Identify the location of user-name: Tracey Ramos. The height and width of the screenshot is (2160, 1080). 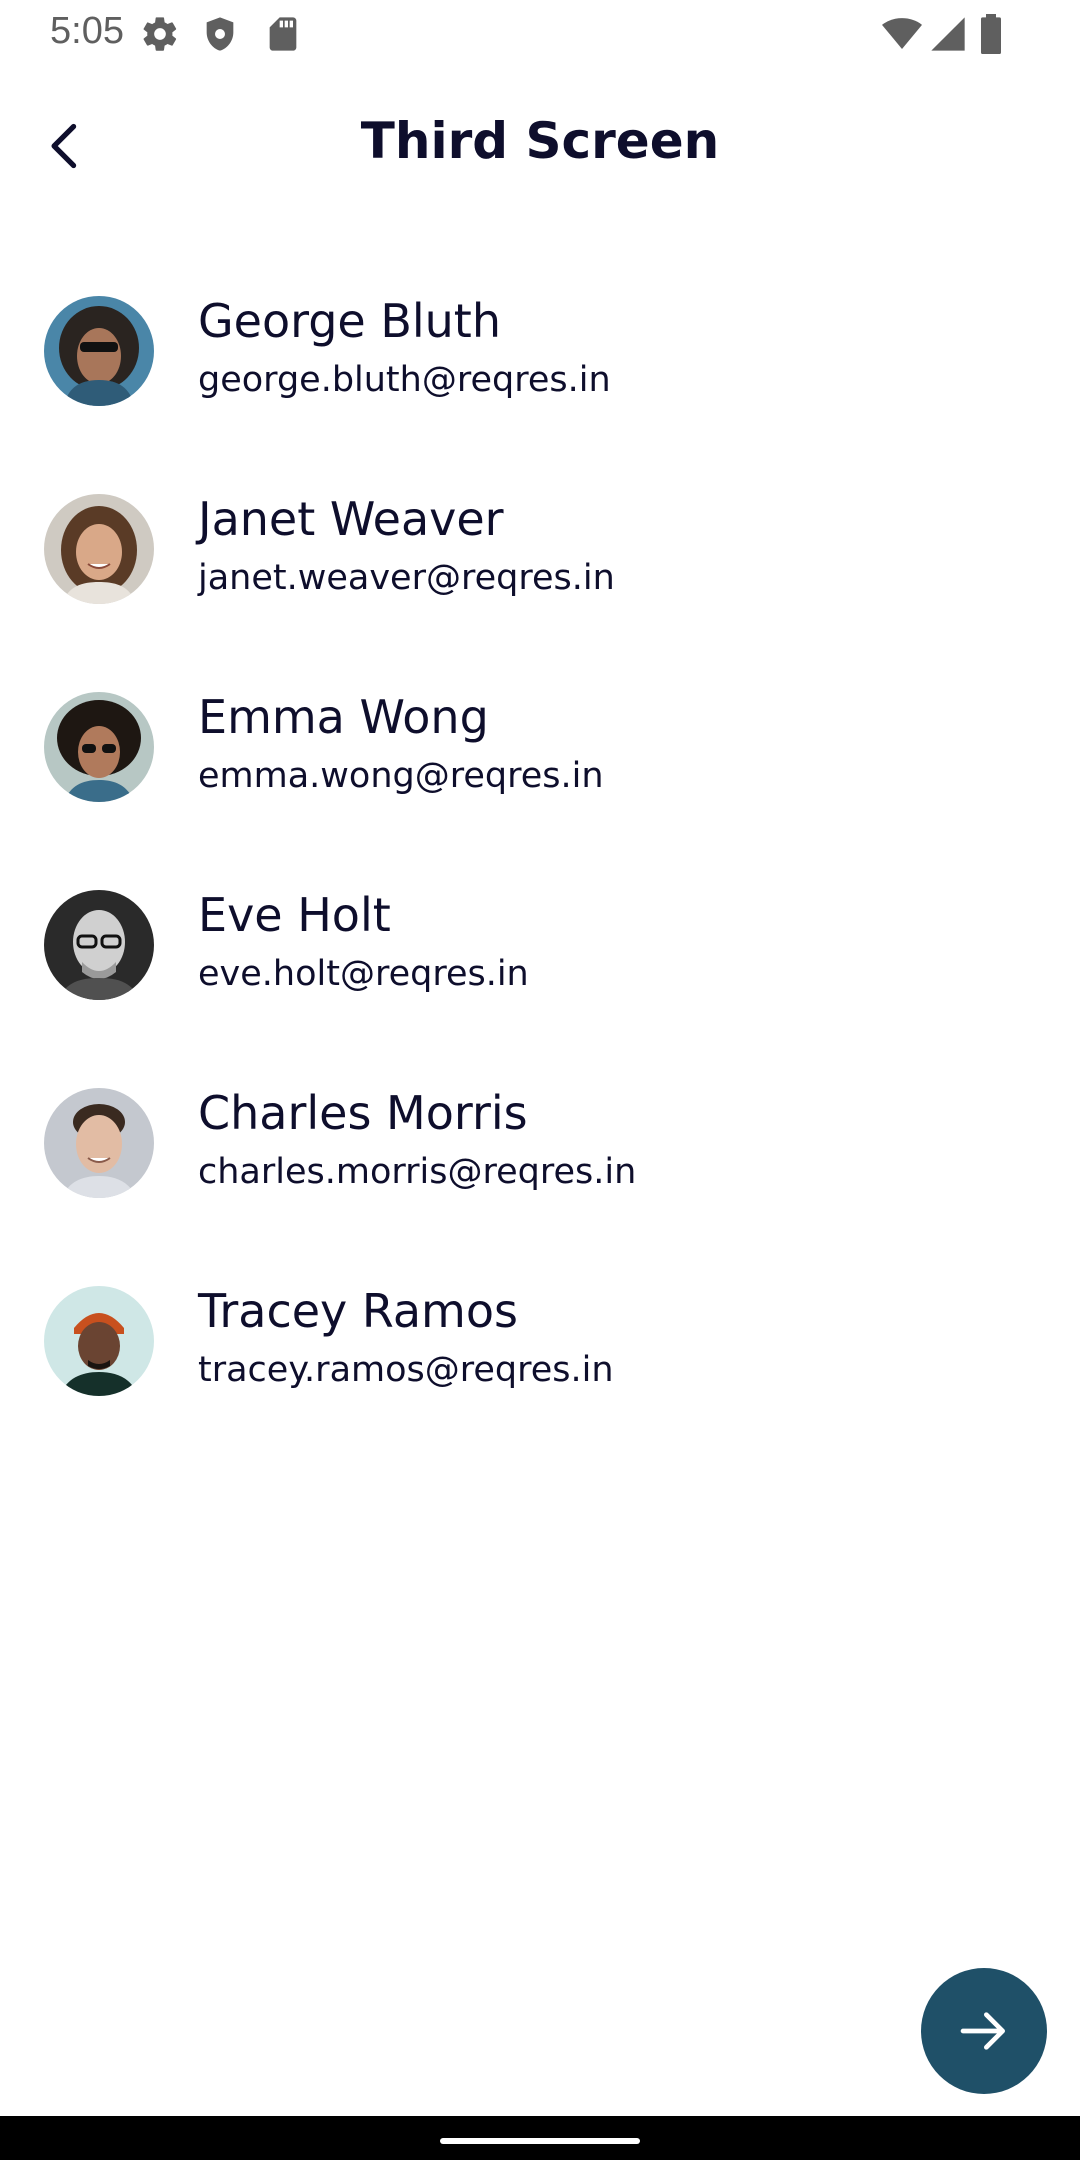
(358, 1311).